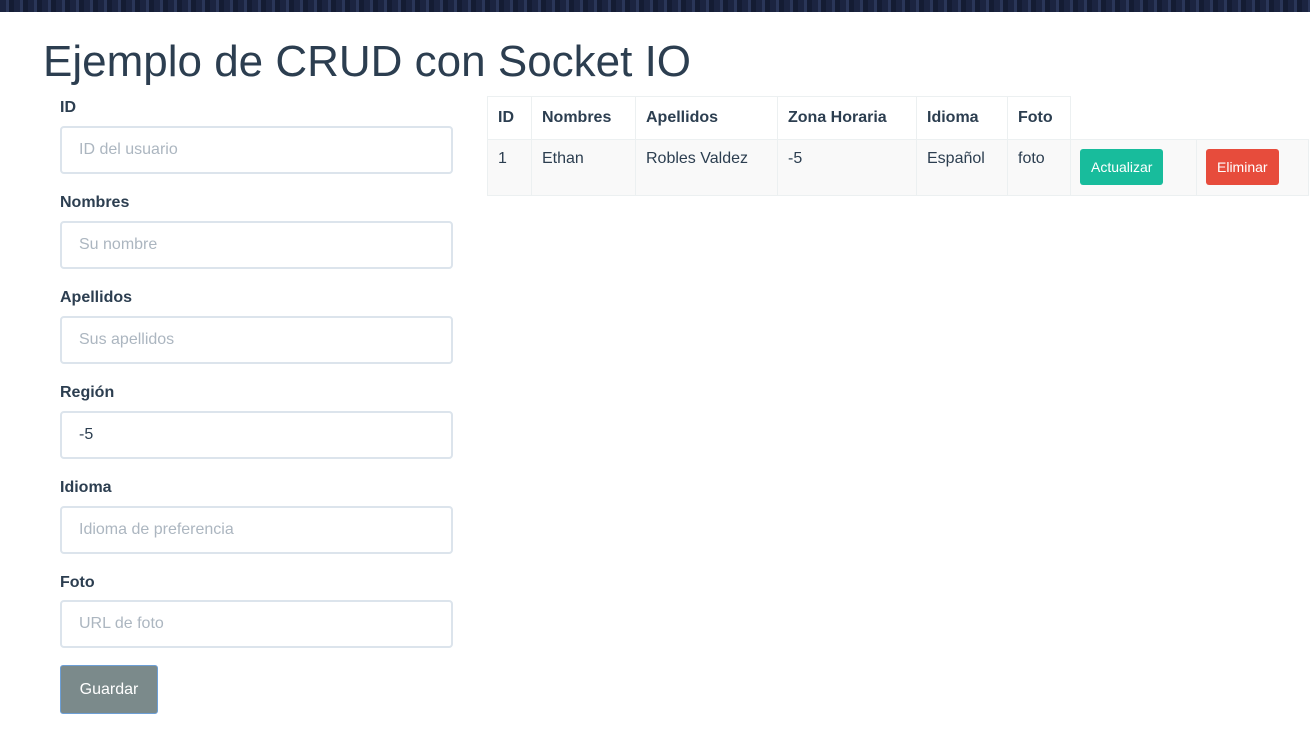 Image resolution: width=1310 pixels, height=746 pixels. What do you see at coordinates (962, 118) in the screenshot?
I see `header-idioma: Idioma` at bounding box center [962, 118].